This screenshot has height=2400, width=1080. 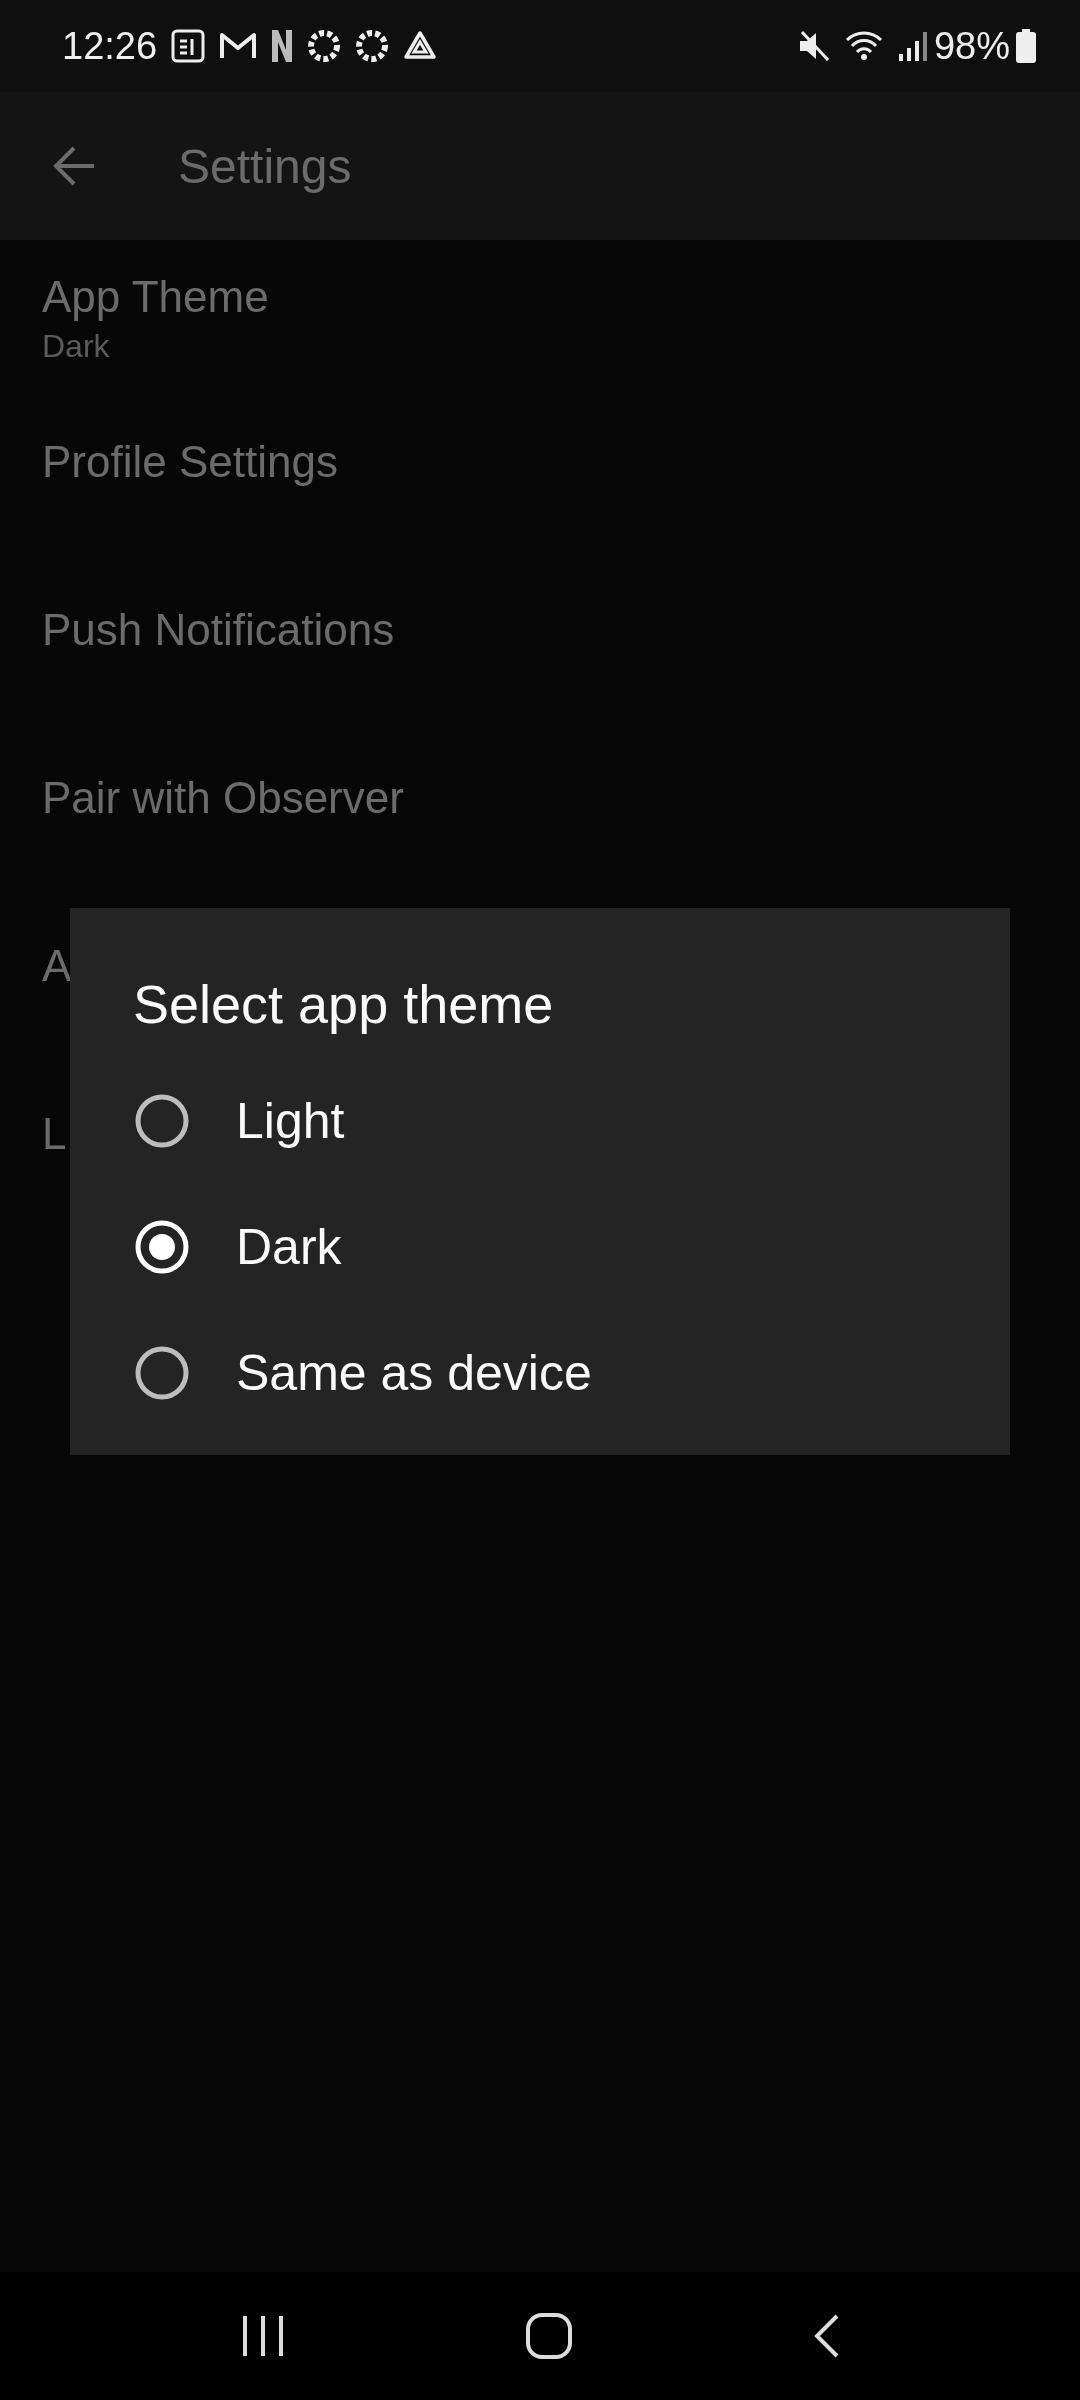 I want to click on back-arrow-icon, so click(x=74, y=166).